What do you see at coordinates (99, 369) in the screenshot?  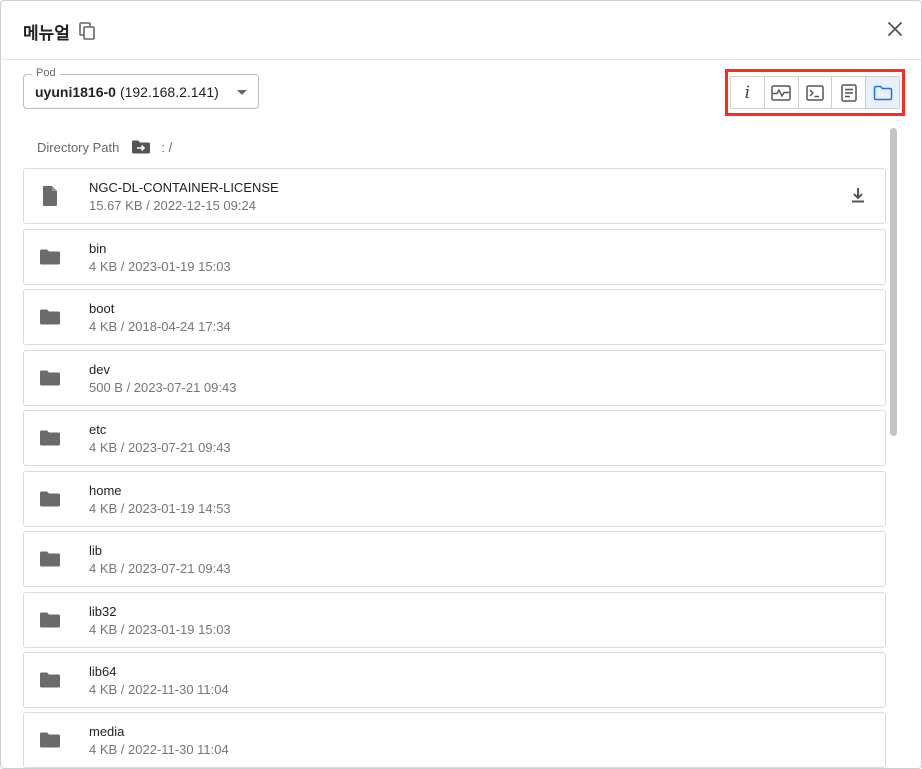 I see `entry-name: dev` at bounding box center [99, 369].